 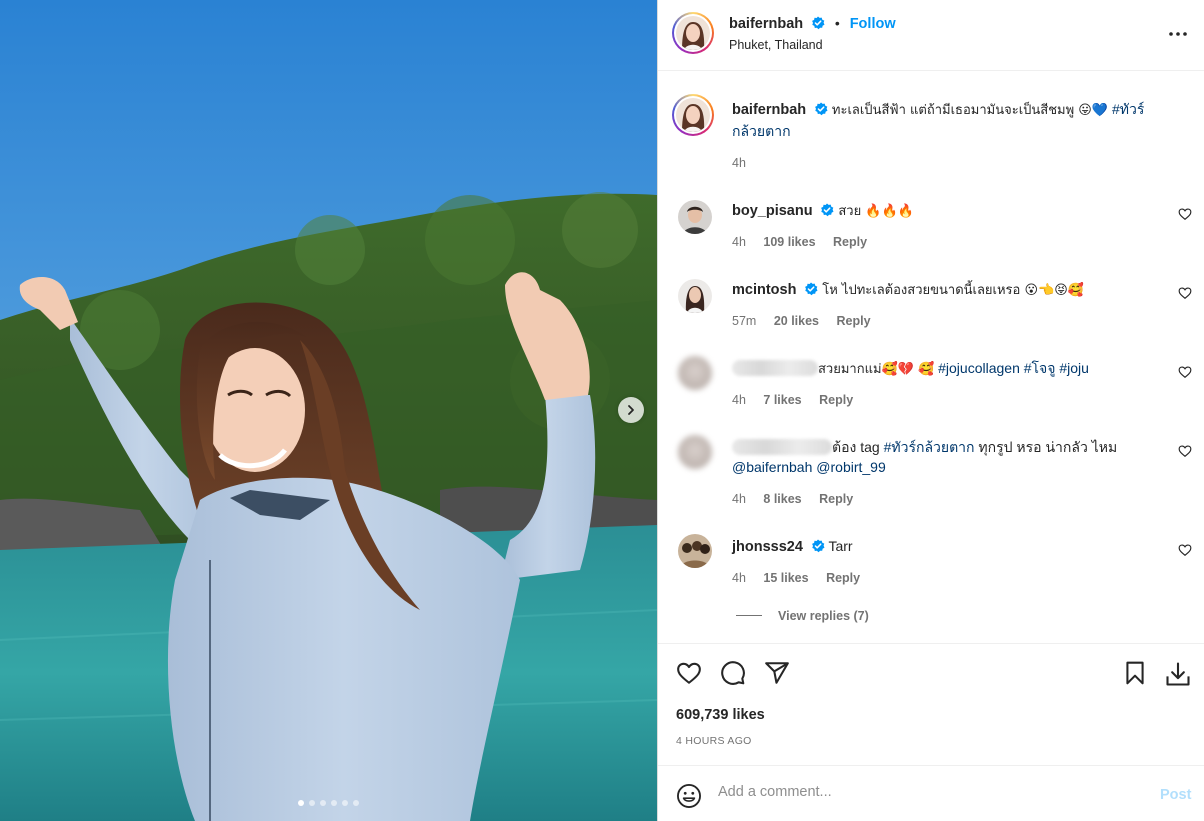 I want to click on comment-time: 57m, so click(x=744, y=321).